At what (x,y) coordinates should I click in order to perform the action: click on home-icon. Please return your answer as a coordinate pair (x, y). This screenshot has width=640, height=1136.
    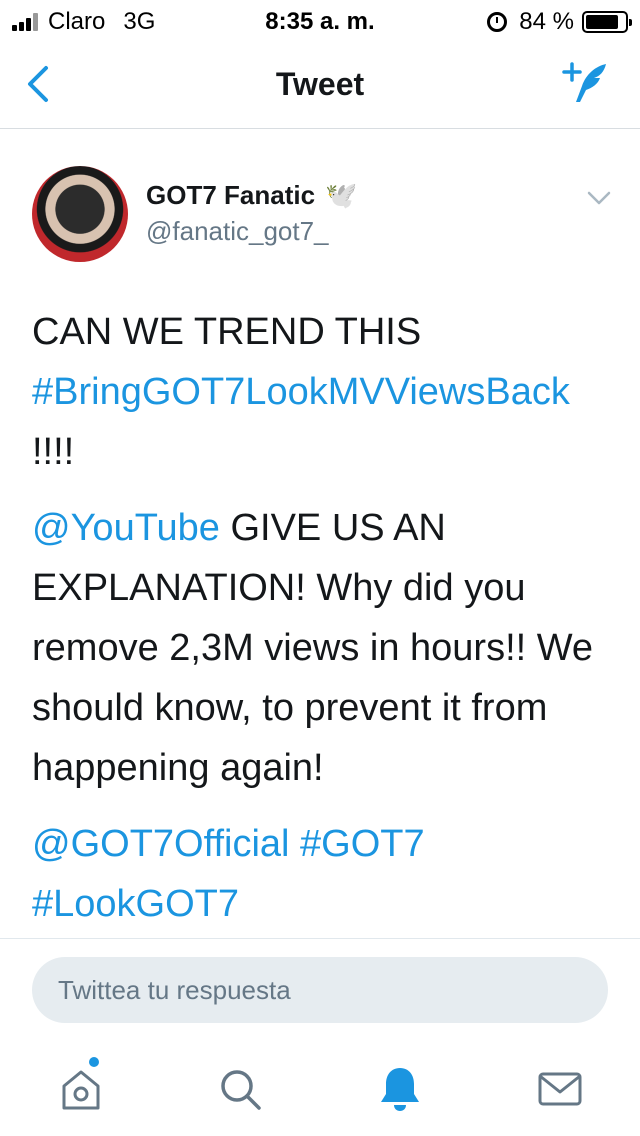
    Looking at the image, I should click on (81, 1090).